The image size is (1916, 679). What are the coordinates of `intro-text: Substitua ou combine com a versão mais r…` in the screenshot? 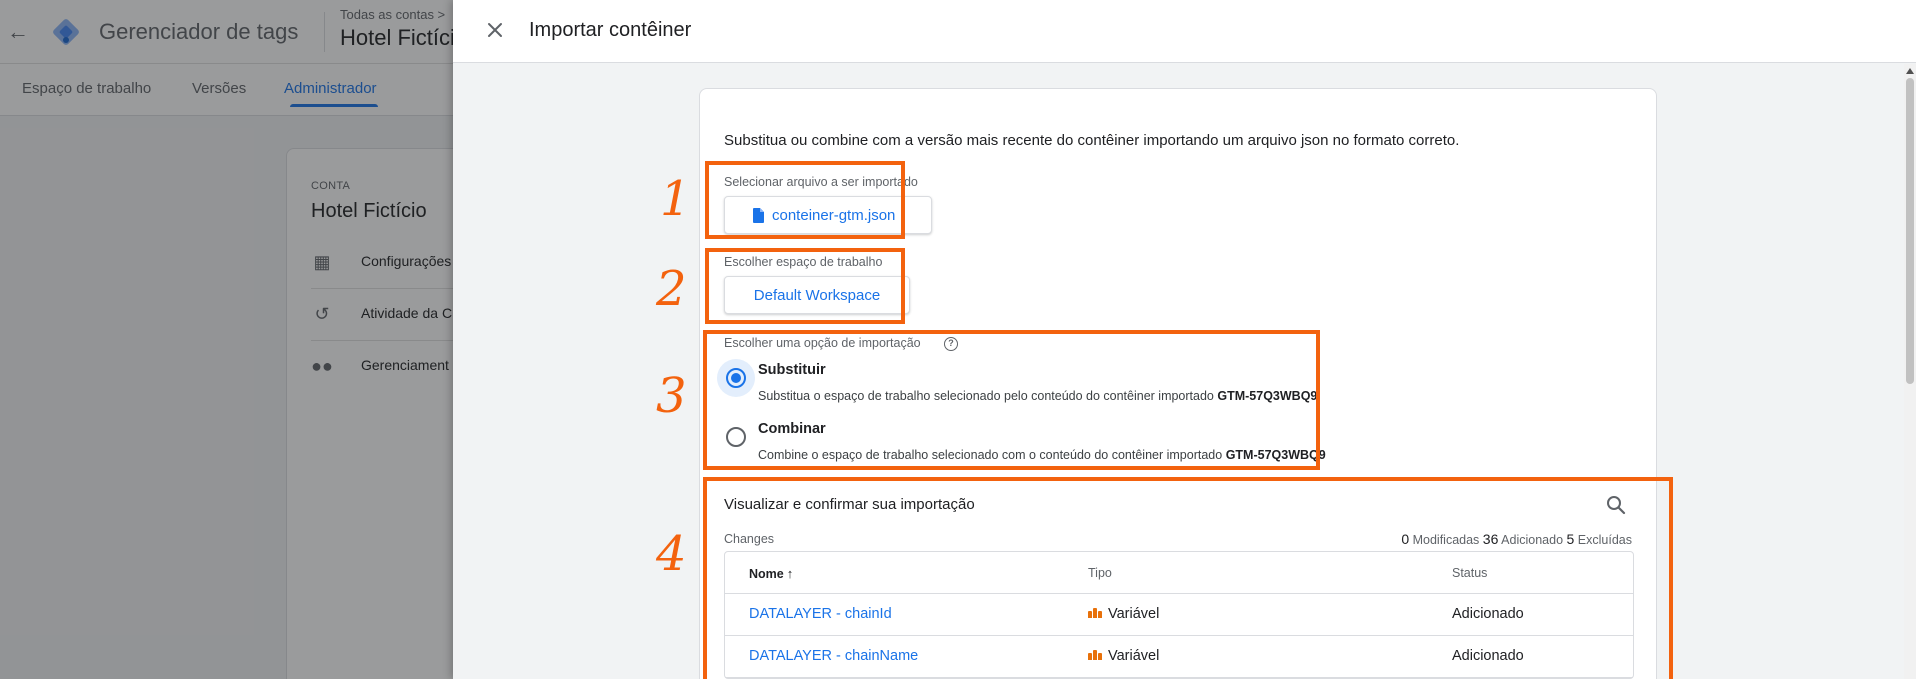 It's located at (1092, 140).